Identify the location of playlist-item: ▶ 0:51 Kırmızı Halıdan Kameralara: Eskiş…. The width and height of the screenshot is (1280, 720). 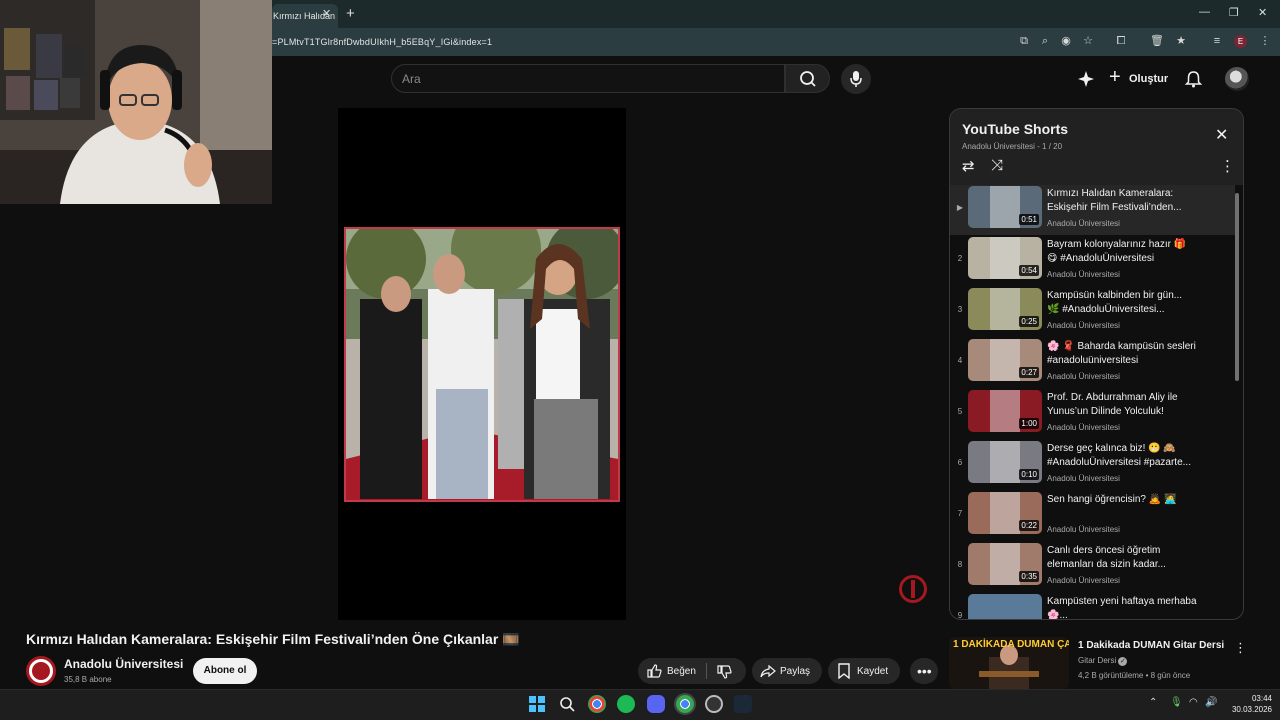
(1092, 210).